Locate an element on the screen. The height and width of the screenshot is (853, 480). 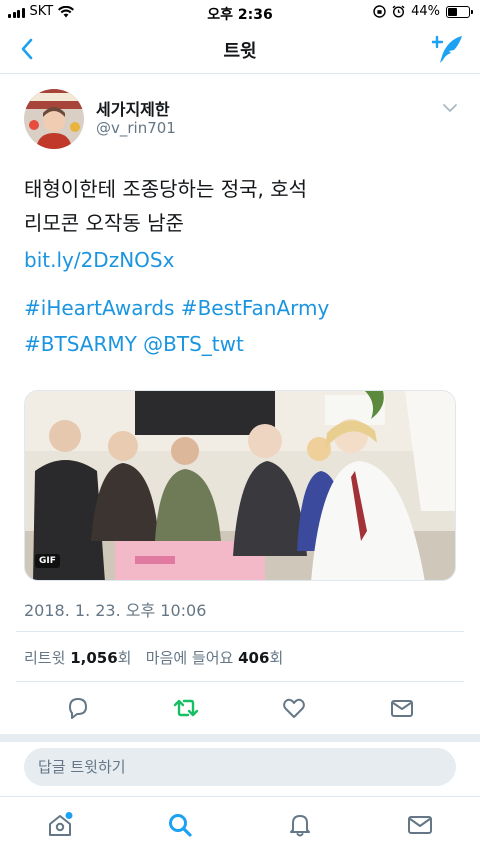
retweet-icon is located at coordinates (186, 708).